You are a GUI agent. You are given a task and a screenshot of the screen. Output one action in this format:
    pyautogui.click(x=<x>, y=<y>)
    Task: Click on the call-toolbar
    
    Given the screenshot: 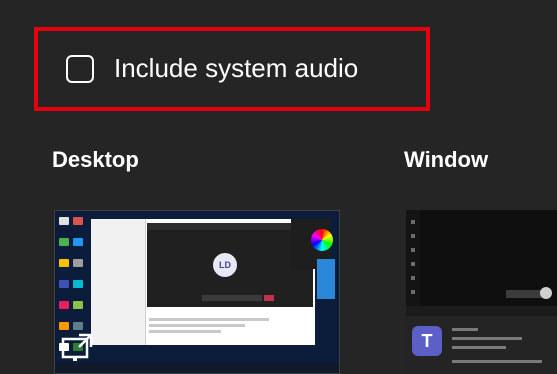 What is the action you would take?
    pyautogui.click(x=230, y=226)
    